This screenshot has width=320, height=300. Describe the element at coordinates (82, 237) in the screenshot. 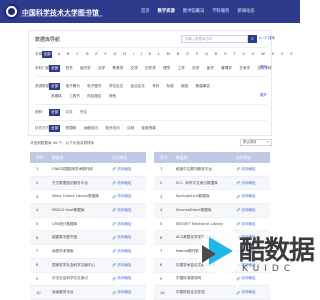

I see `database-name-link: 超星数字图书馆` at that location.